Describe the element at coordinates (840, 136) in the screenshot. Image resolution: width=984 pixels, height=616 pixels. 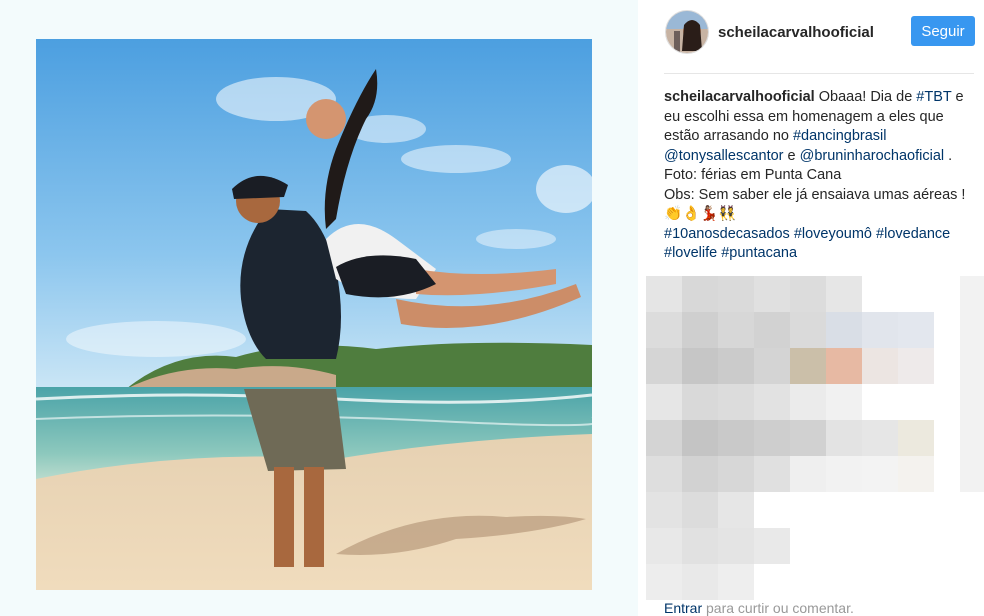
I see `hashtag-dancingbrasil-link: #dancingbrasil` at that location.